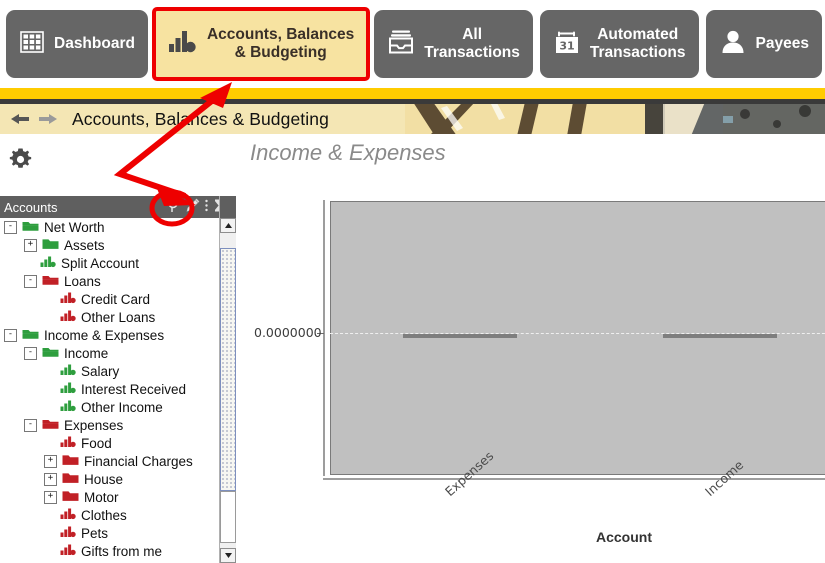 The width and height of the screenshot is (825, 563). Describe the element at coordinates (117, 207) in the screenshot. I see `sidebar-header: Accounts` at that location.